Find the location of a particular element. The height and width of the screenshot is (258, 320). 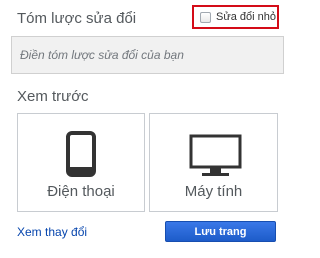

summary-title: Tóm lược sửa đổi is located at coordinates (77, 18).